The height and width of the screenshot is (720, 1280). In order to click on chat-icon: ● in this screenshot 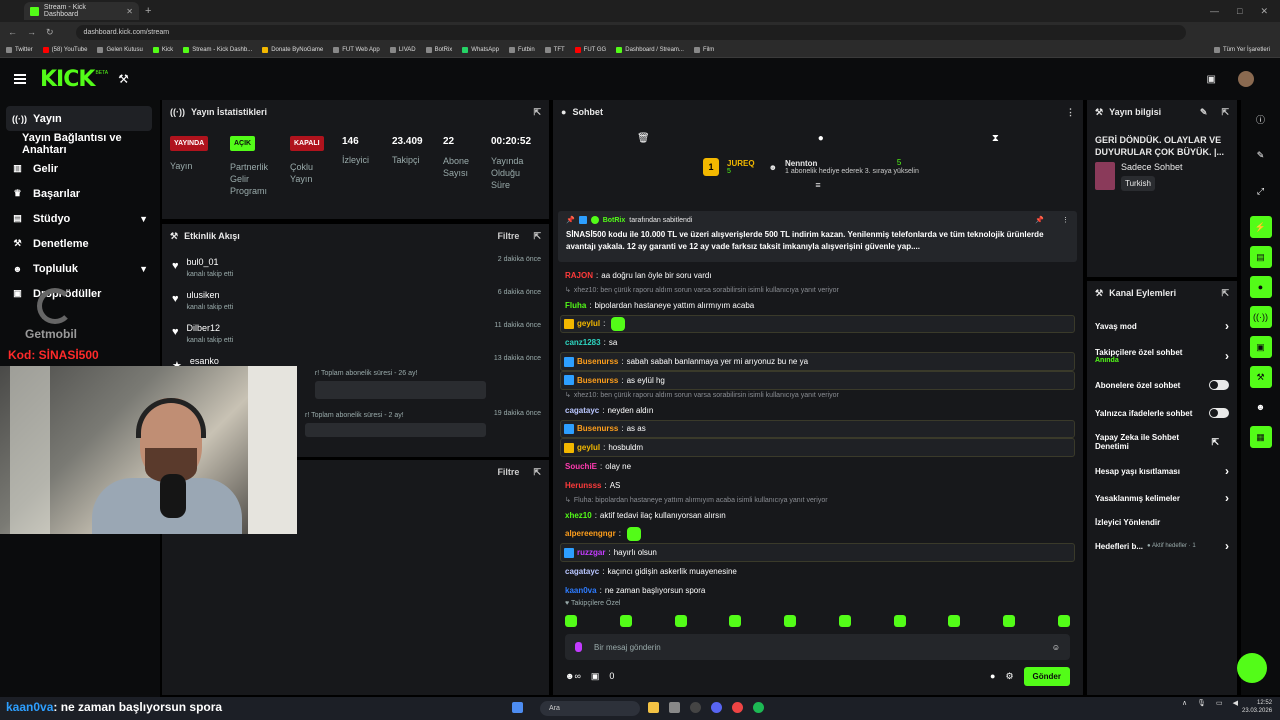, I will do `click(1260, 287)`.